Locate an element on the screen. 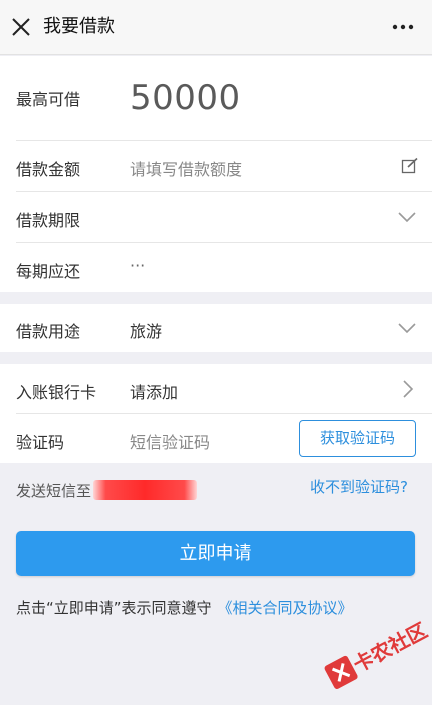 This screenshot has width=432, height=705. max-loan-label: 最高可借 is located at coordinates (48, 99).